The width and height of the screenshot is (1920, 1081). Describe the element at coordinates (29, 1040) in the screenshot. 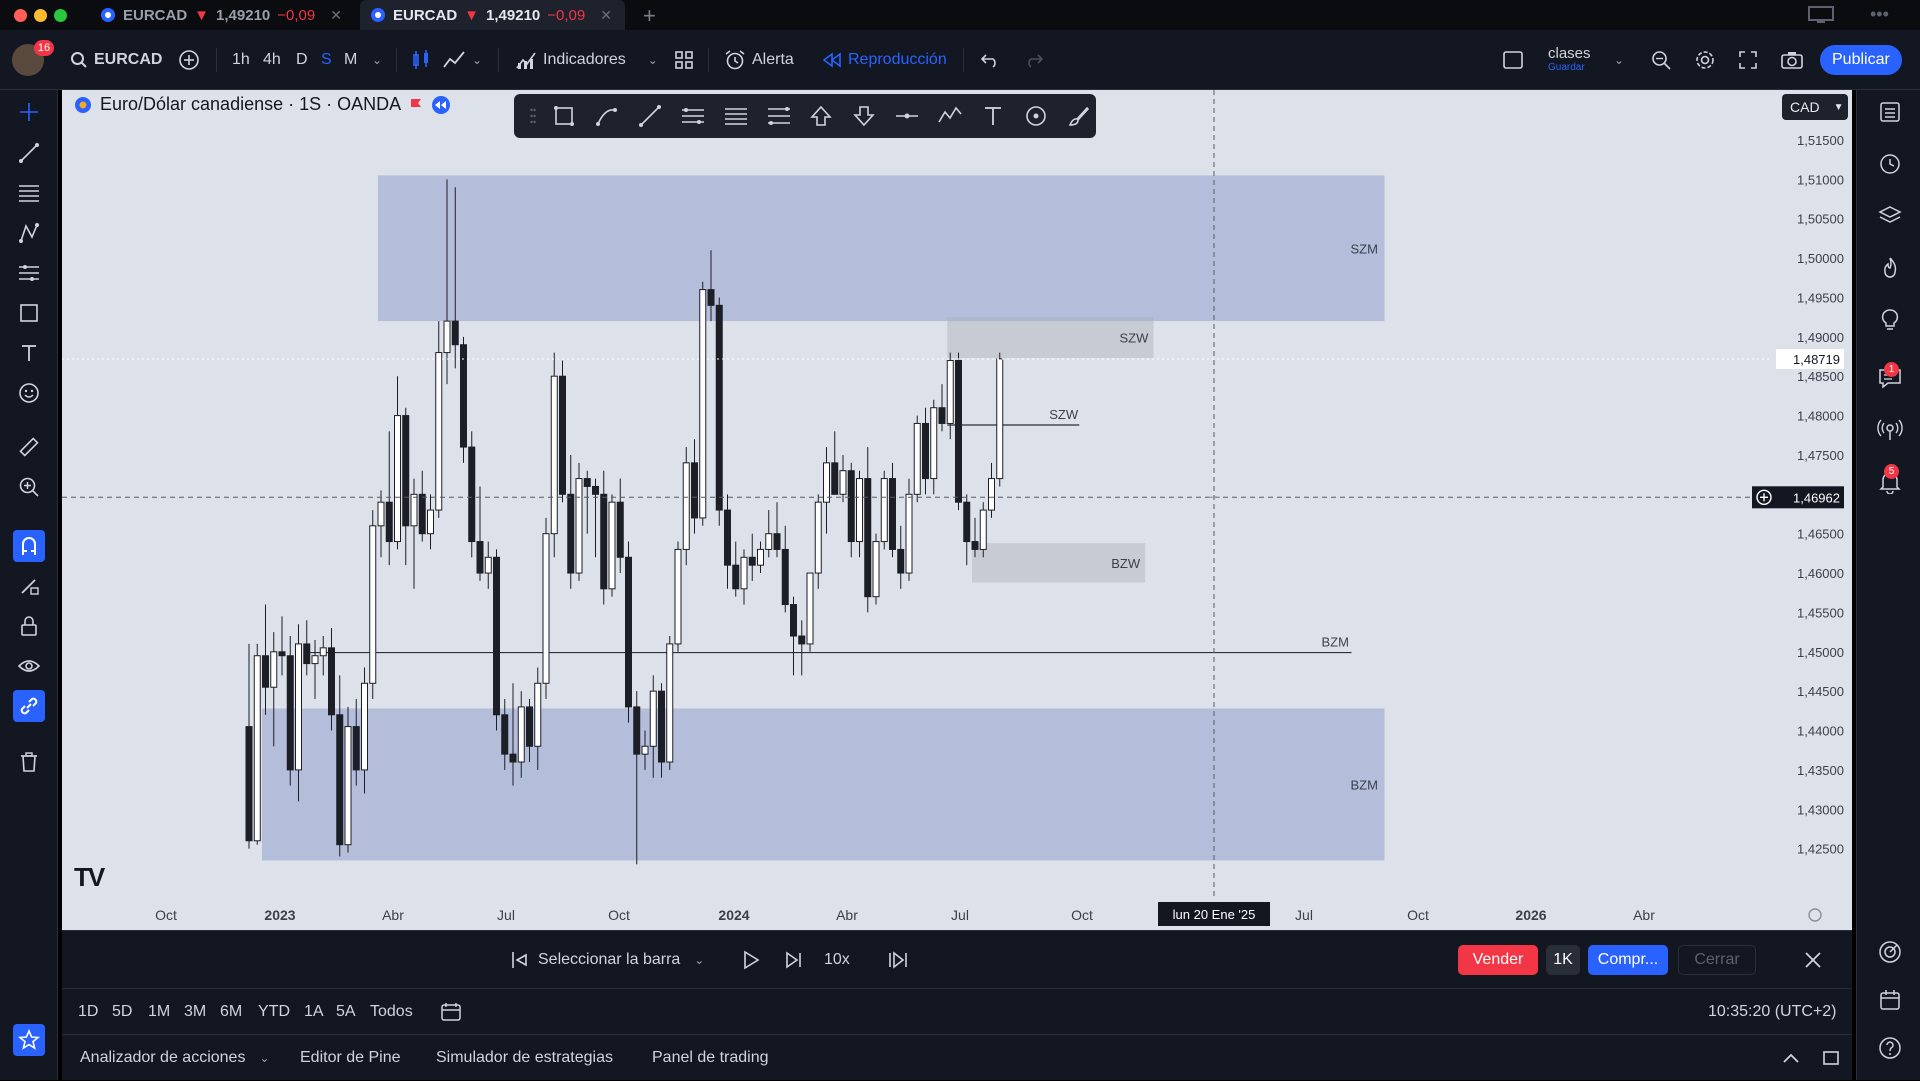

I see `watchlist-favorite-tool` at that location.